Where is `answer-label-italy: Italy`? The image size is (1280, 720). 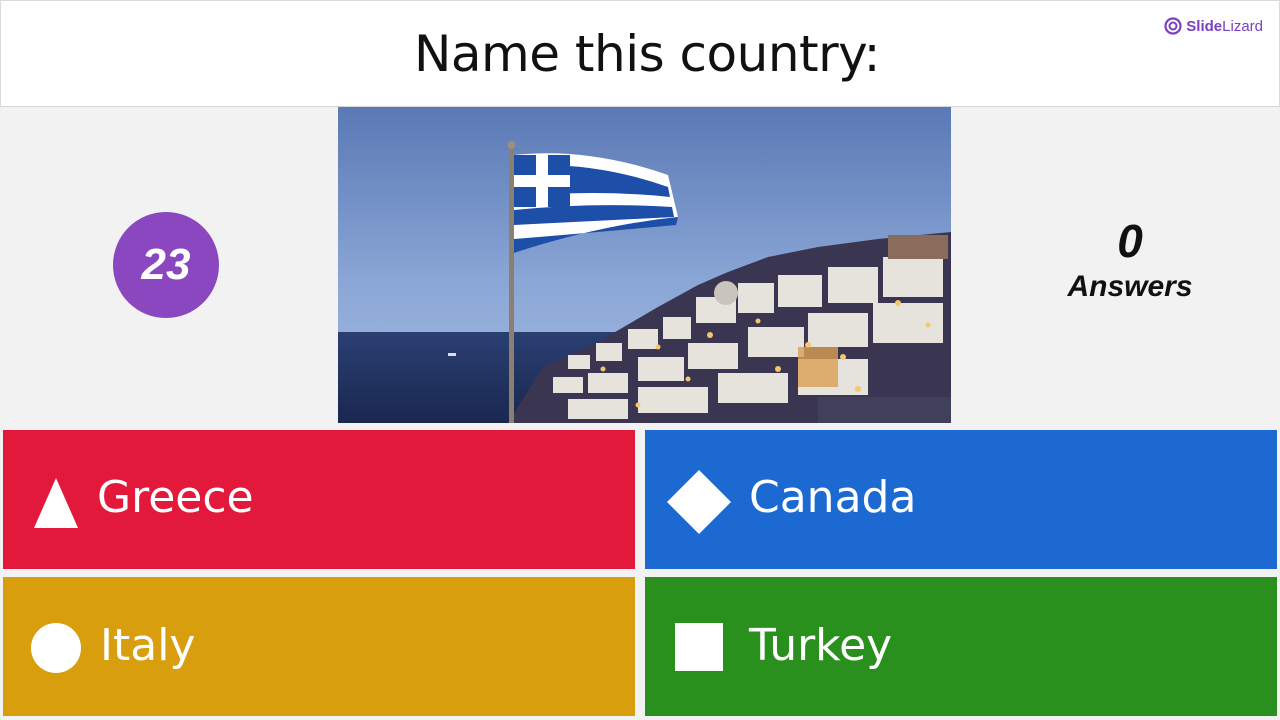 answer-label-italy: Italy is located at coordinates (148, 645).